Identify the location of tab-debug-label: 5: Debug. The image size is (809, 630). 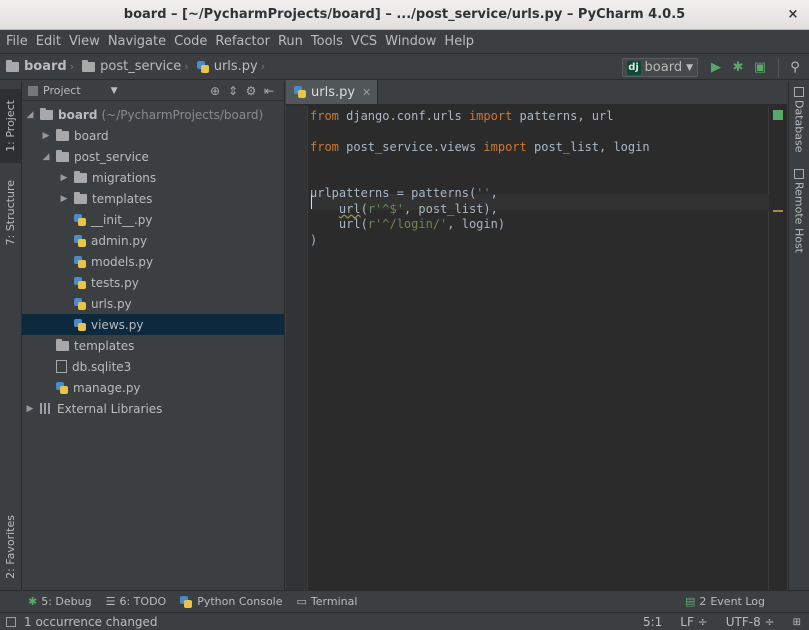
(66, 601).